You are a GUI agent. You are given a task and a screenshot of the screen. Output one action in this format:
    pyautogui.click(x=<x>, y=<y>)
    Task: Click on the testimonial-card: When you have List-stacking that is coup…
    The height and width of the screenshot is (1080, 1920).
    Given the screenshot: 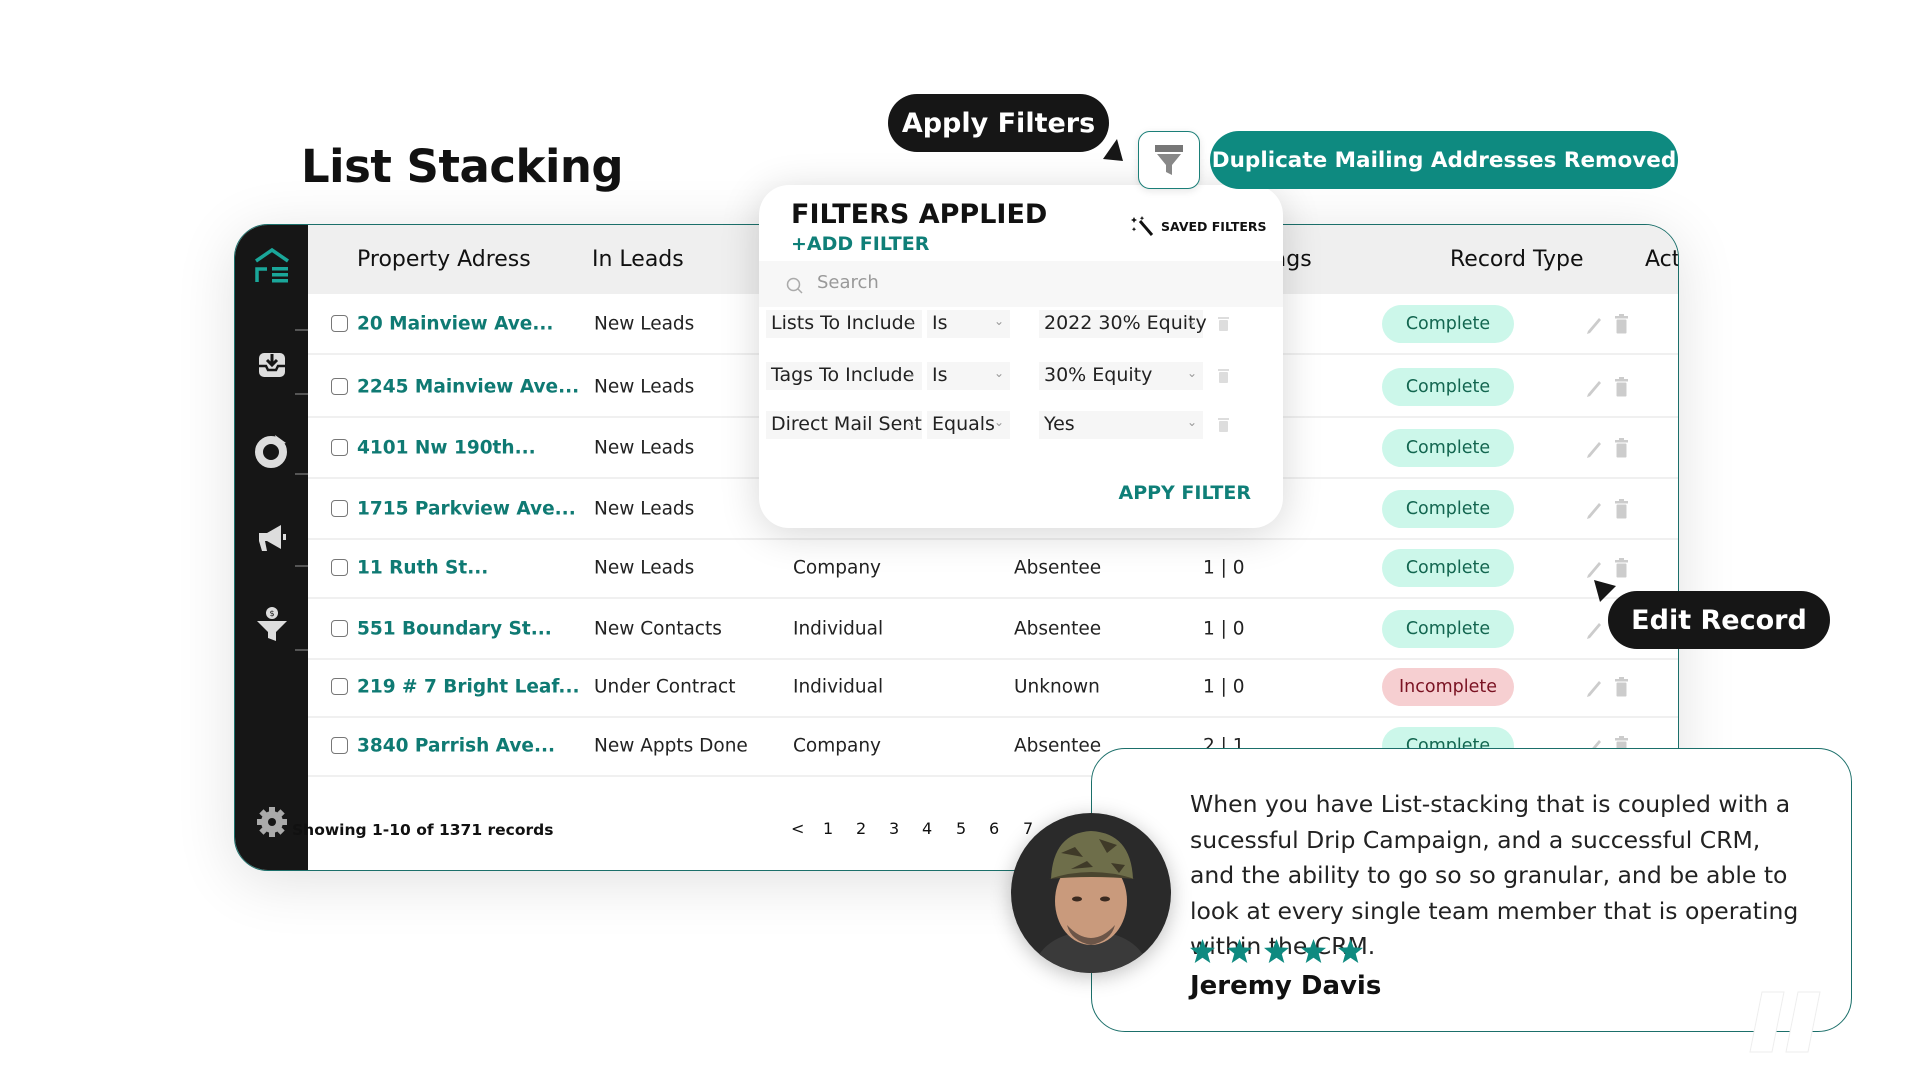 What is the action you would take?
    pyautogui.click(x=1471, y=890)
    